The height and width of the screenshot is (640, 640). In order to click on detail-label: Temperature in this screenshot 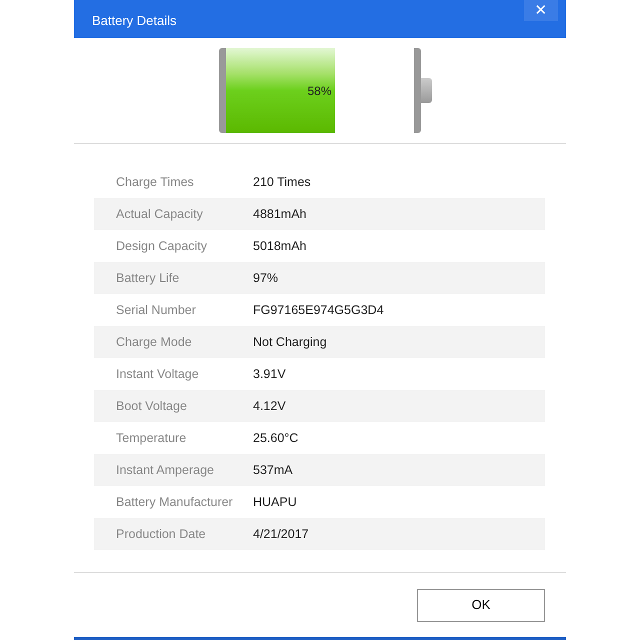, I will do `click(151, 438)`.